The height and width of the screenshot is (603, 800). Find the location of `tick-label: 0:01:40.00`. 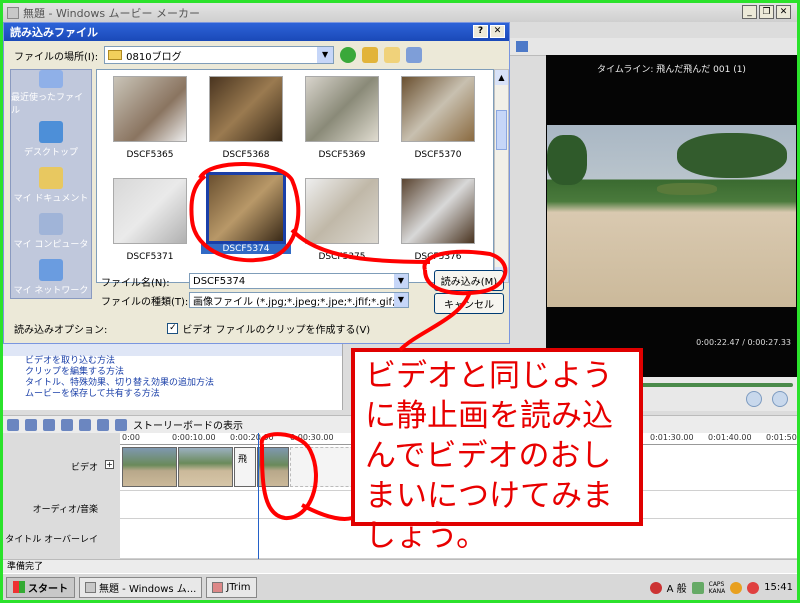

tick-label: 0:01:40.00 is located at coordinates (730, 437).